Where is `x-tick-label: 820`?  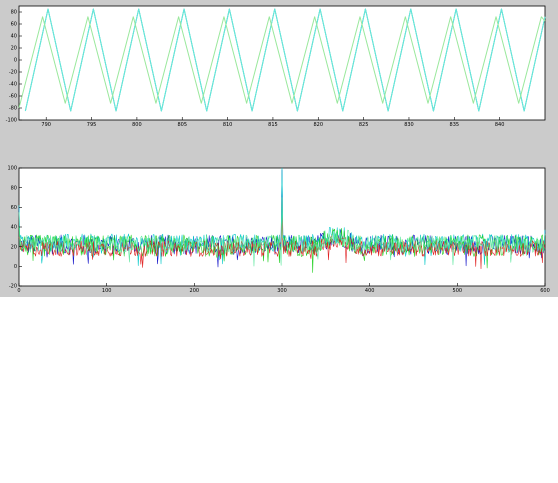
x-tick-label: 820 is located at coordinates (319, 125).